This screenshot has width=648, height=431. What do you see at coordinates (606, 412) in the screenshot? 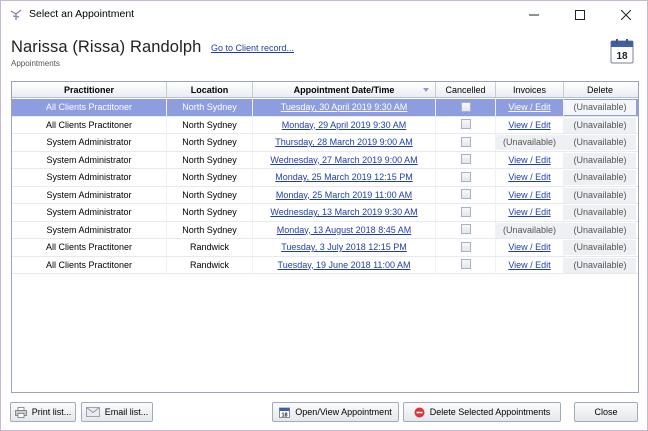
I see `close-button: Close` at bounding box center [606, 412].